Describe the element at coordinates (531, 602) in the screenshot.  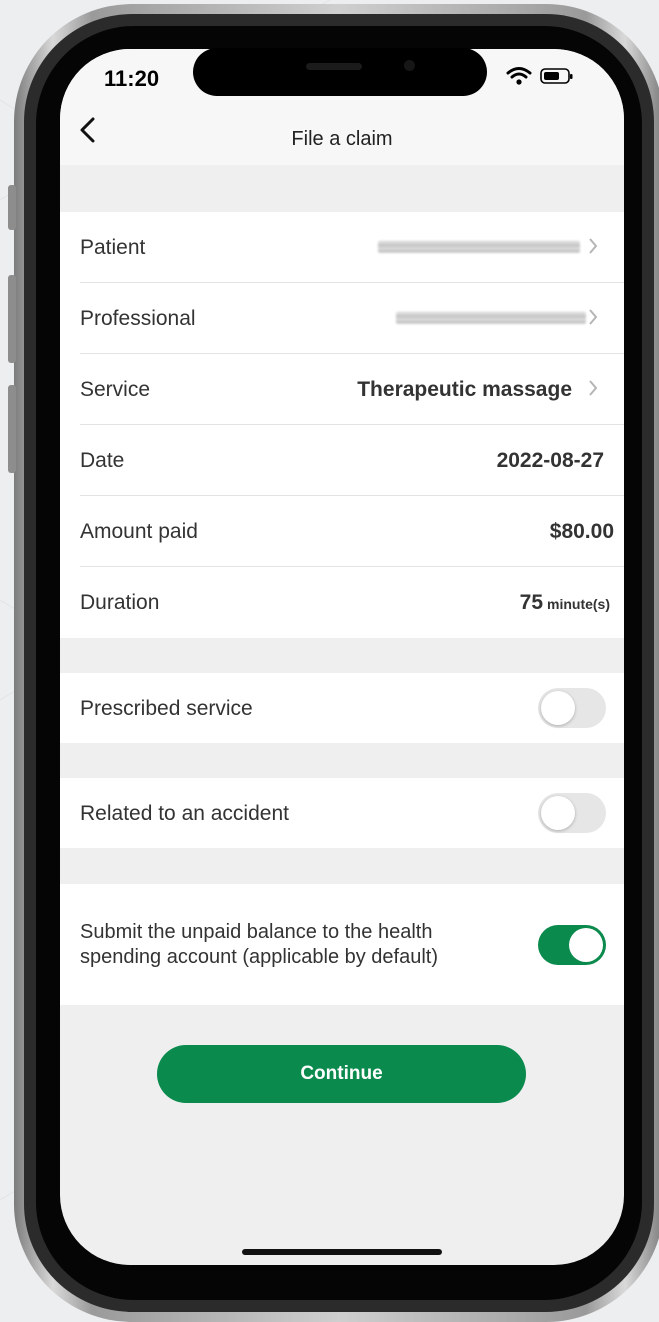
I see `duration-number: 75` at that location.